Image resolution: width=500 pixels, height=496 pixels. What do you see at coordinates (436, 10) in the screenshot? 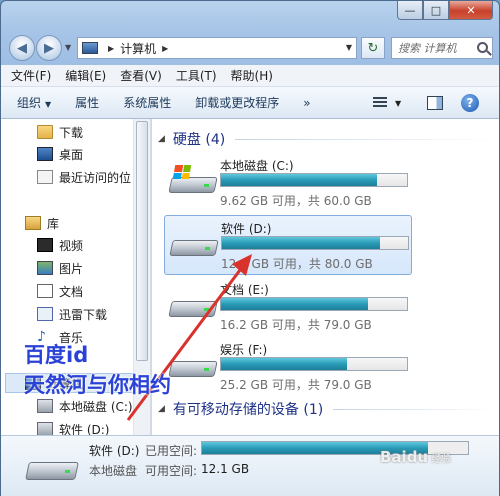
I see `maximize-button: □` at bounding box center [436, 10].